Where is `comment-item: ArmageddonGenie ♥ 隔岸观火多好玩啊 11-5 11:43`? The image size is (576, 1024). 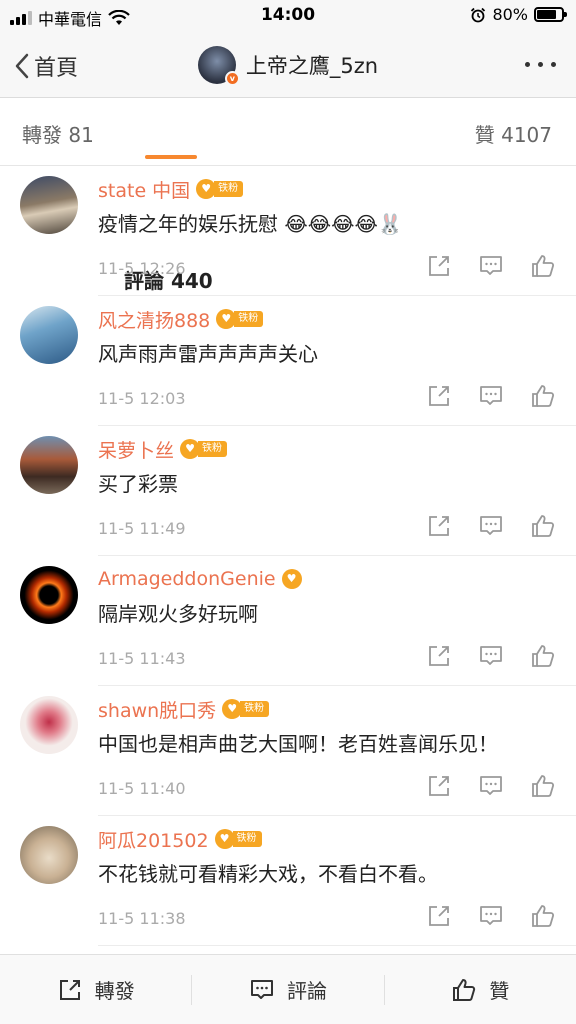
comment-item: ArmageddonGenie ♥ 隔岸观火多好玩啊 11-5 11:43 is located at coordinates (298, 621).